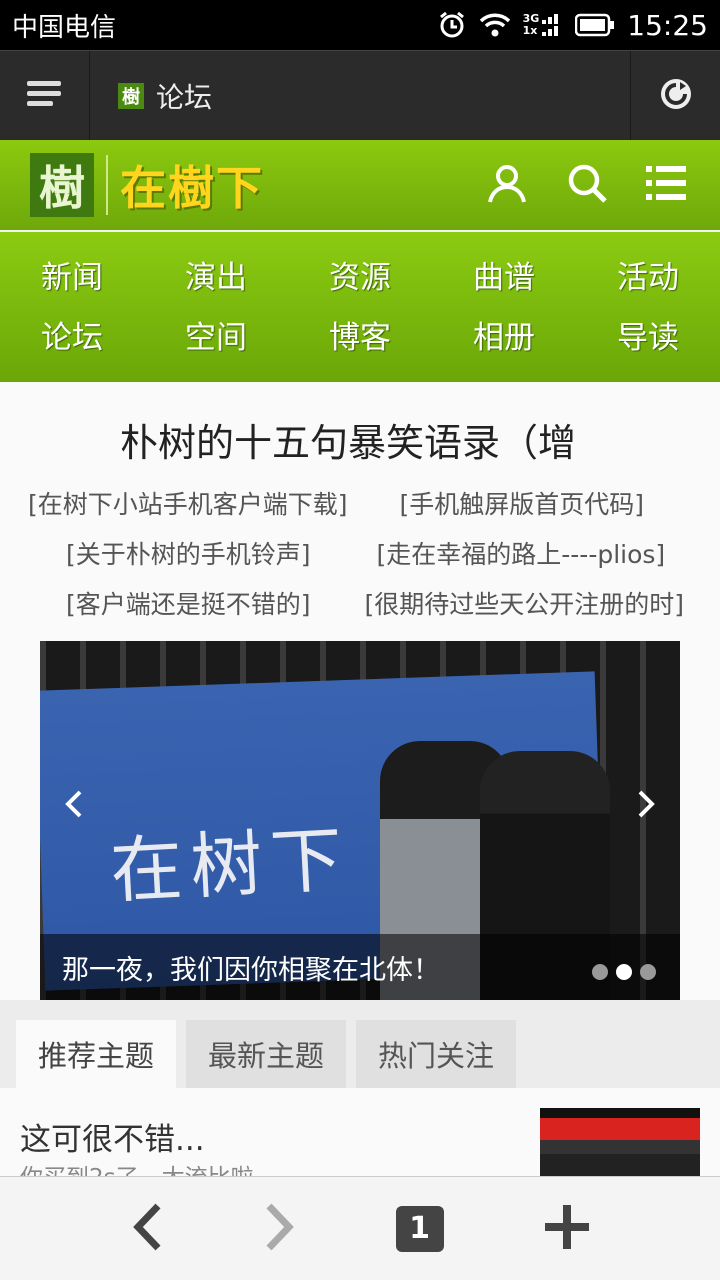  I want to click on topic-tabs: 推荐主题 最新主题 热门关注, so click(360, 1044).